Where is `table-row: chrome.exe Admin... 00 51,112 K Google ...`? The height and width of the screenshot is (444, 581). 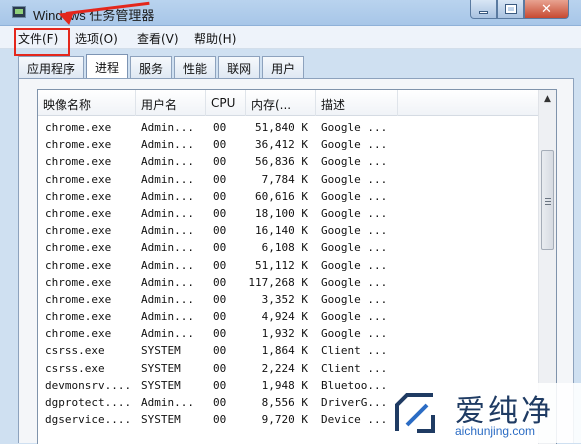
table-row: chrome.exe Admin... 00 51,112 K Google ... is located at coordinates (288, 266).